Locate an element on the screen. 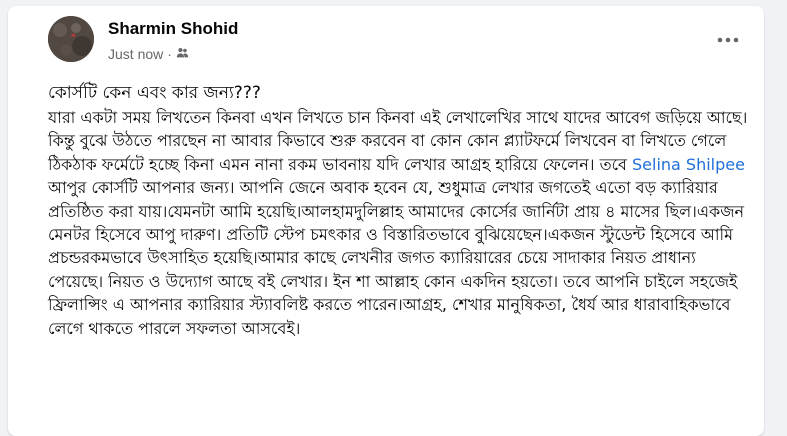  mention-link: Selina Shilpee is located at coordinates (688, 164).